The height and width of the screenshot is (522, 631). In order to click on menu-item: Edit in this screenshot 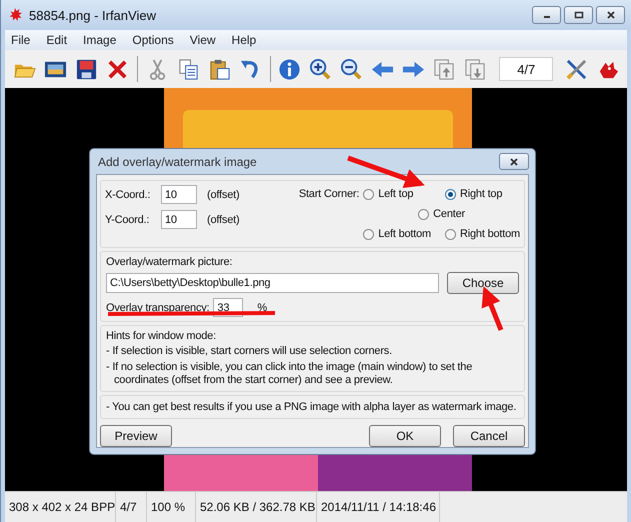, I will do `click(57, 40)`.